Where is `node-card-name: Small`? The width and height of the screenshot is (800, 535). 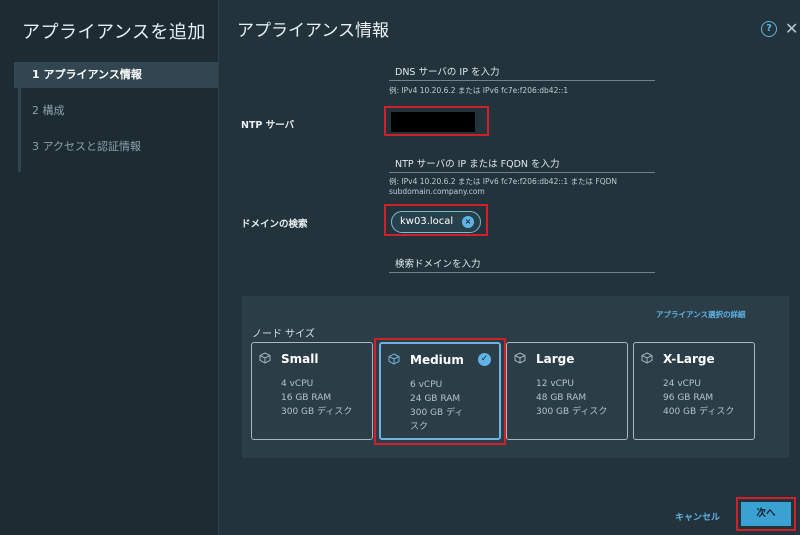 node-card-name: Small is located at coordinates (300, 359).